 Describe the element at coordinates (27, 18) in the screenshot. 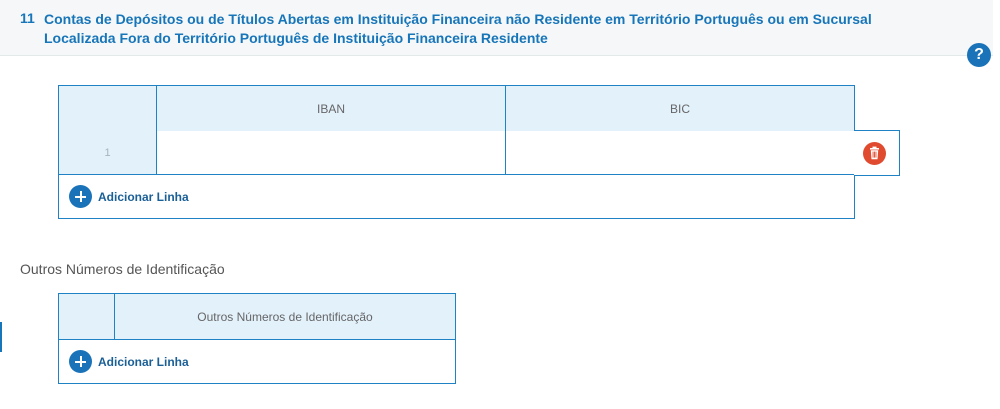

I see `section-number: 11` at that location.